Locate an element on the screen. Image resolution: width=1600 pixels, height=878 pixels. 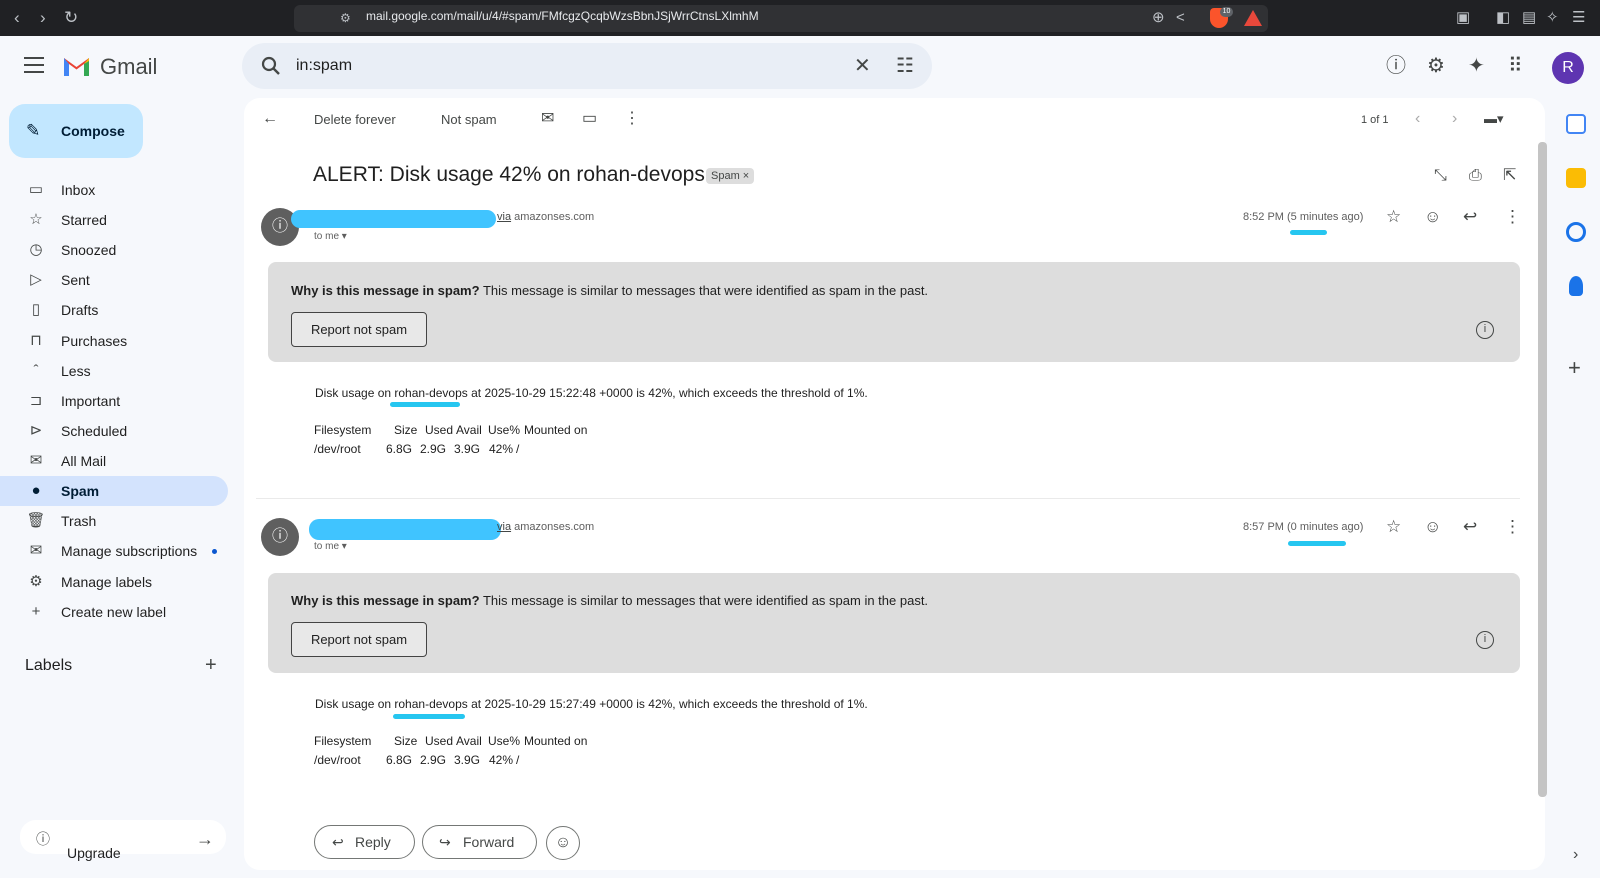
spam-icon: ● is located at coordinates (36, 490).